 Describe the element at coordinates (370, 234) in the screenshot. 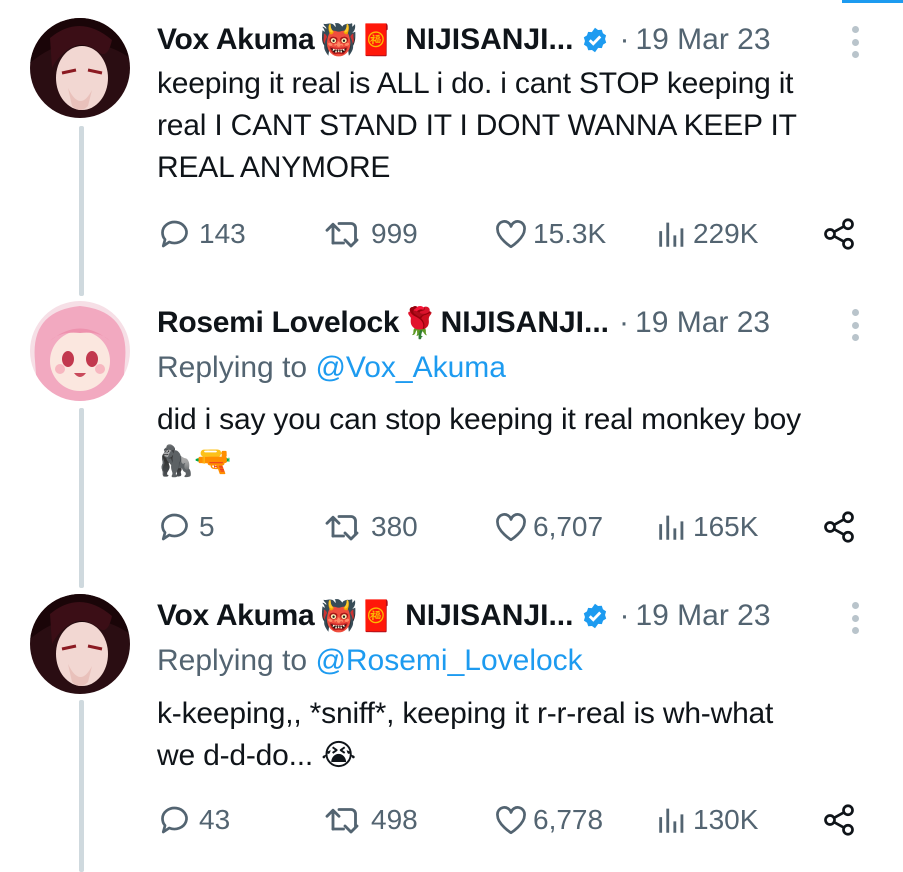

I see `retweet-button: 999` at that location.